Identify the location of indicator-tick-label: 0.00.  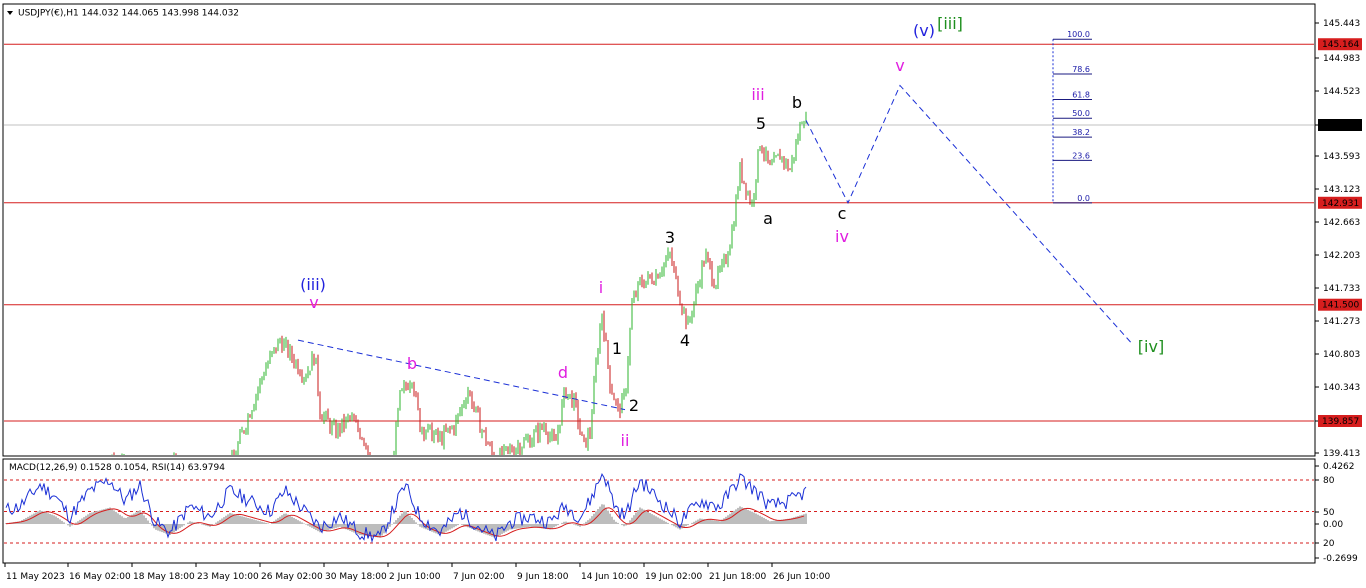
(1333, 525).